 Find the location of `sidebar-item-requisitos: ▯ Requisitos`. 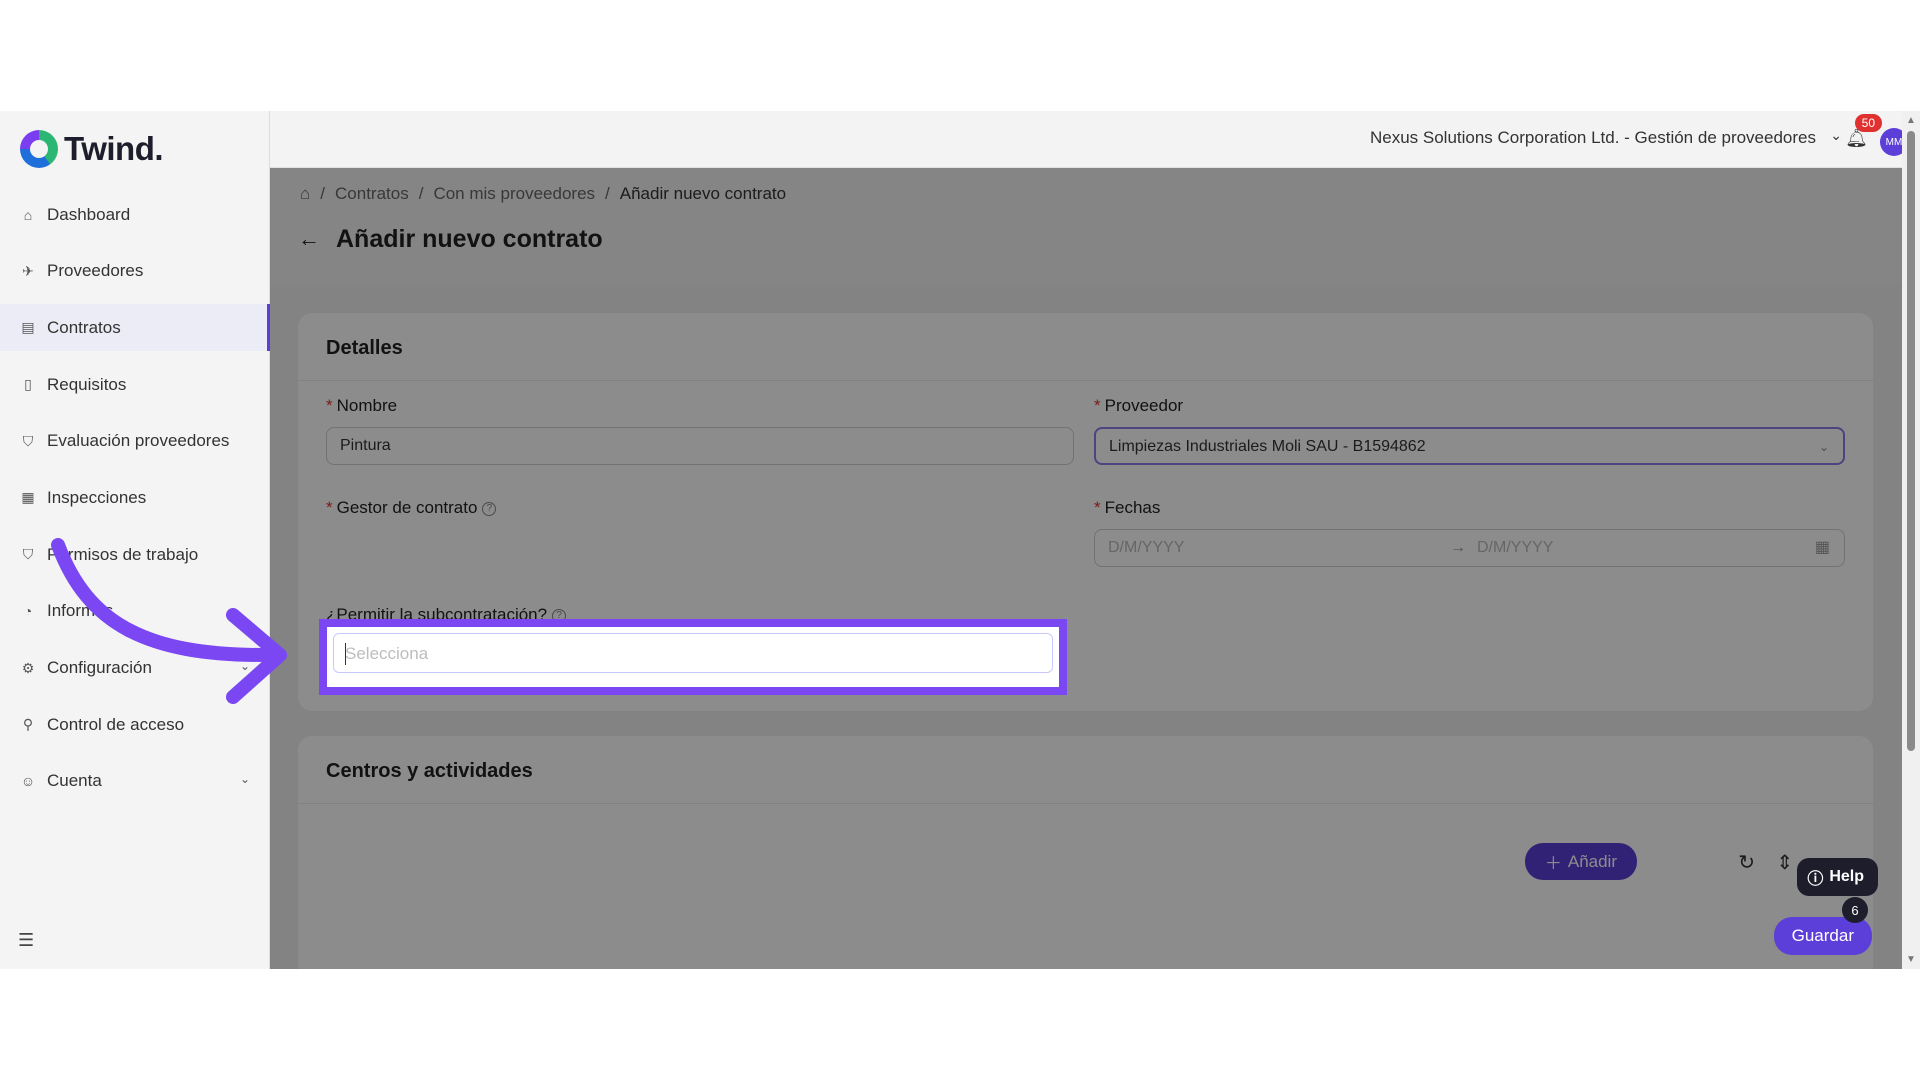

sidebar-item-requisitos: ▯ Requisitos is located at coordinates (135, 384).